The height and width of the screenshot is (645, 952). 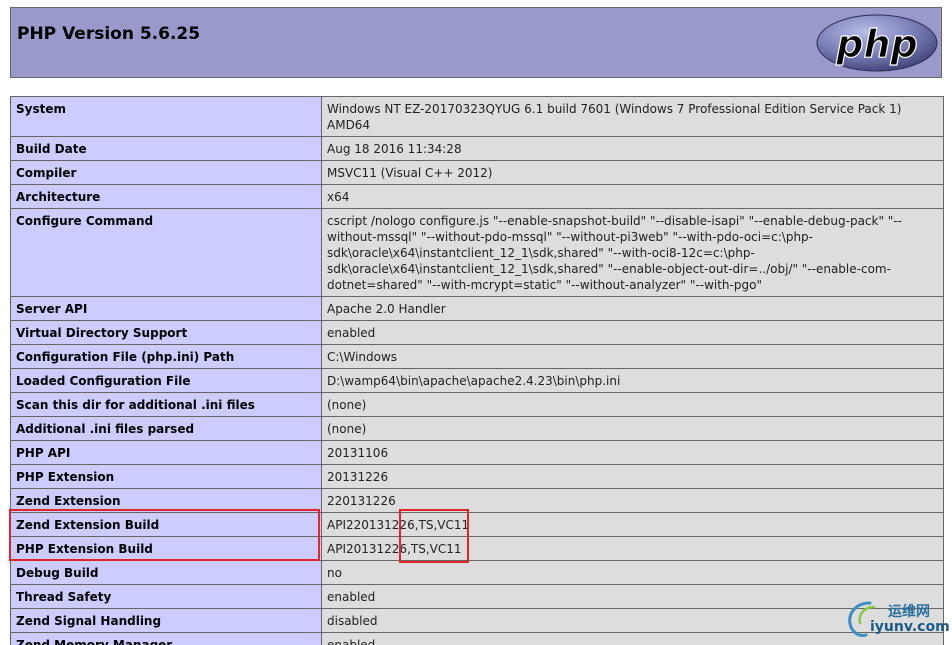 I want to click on row-value: x64, so click(x=632, y=196).